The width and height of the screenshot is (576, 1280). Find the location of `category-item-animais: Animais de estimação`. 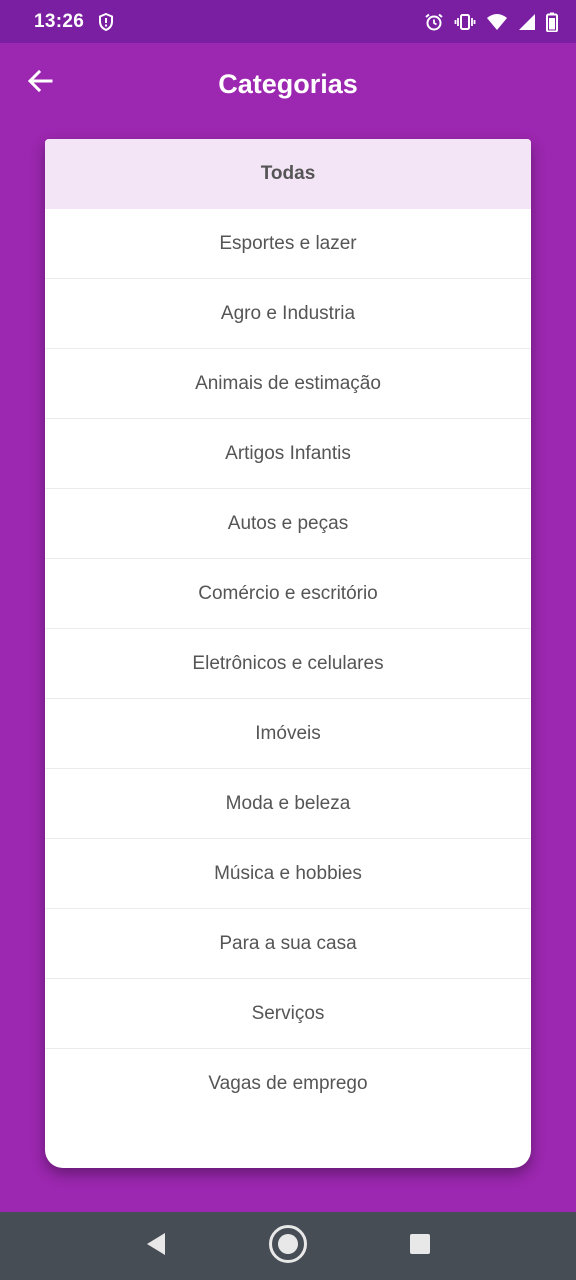

category-item-animais: Animais de estimação is located at coordinates (288, 384).